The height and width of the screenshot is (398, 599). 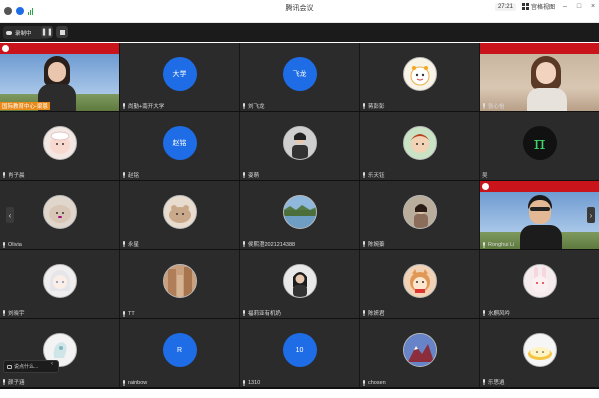 I want to click on participant-tile: 乐天钰, so click(x=420, y=146).